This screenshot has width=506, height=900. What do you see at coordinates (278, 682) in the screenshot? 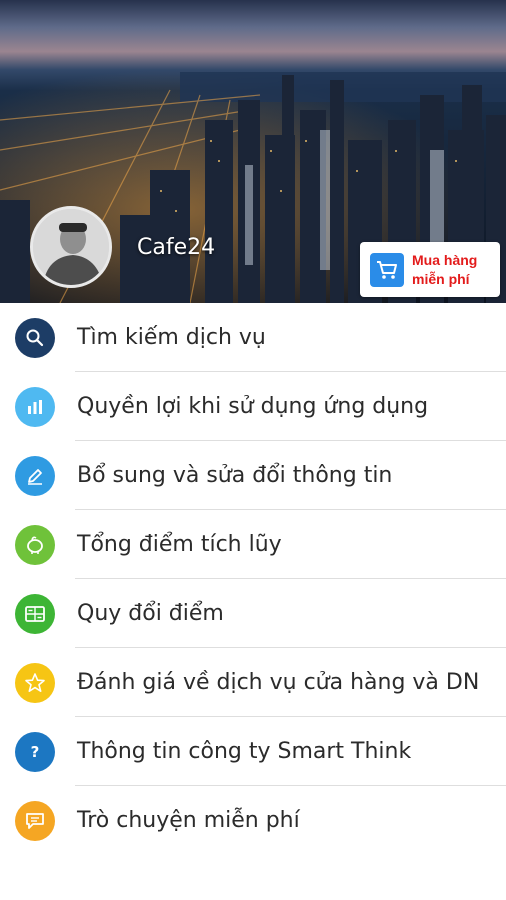
I see `menu-item-label: Đánh giá về dịch vụ cửa hàng và DN` at bounding box center [278, 682].